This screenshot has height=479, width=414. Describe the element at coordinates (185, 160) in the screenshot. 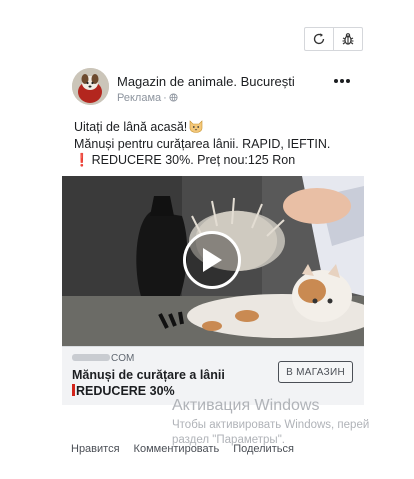

I see `post-text-line-3: ❗ REDUCERE 30%. Preț nou:125 Ron` at that location.